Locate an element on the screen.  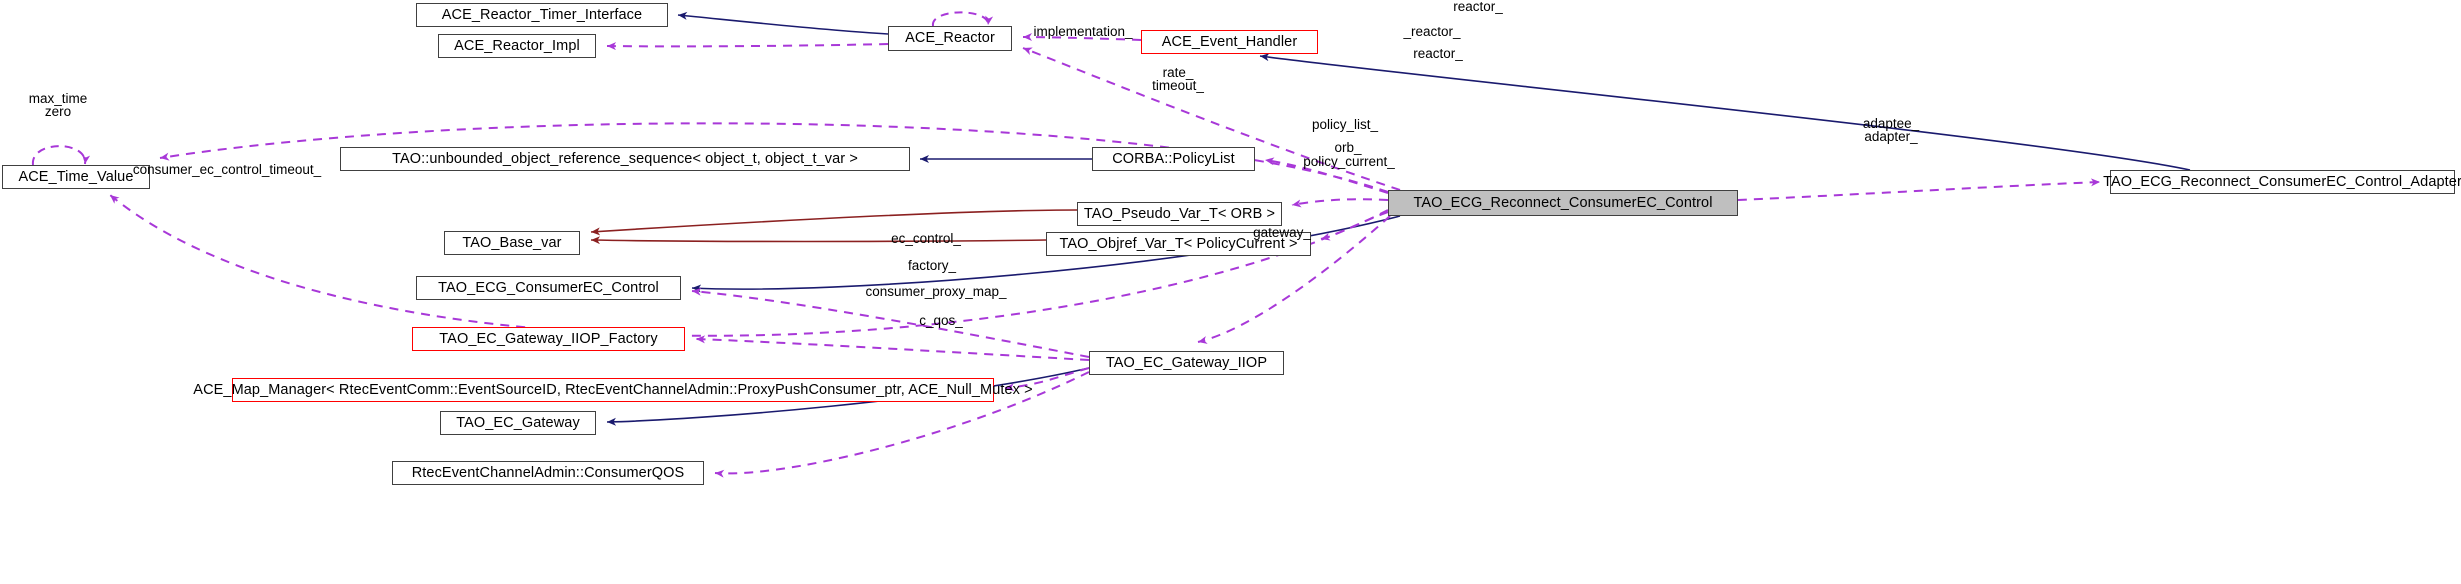
class-node-tao_ecg_reconnect_consumerec_control: TAO_ECG_Reconnect_ConsumerEC_Control is located at coordinates (1563, 203).